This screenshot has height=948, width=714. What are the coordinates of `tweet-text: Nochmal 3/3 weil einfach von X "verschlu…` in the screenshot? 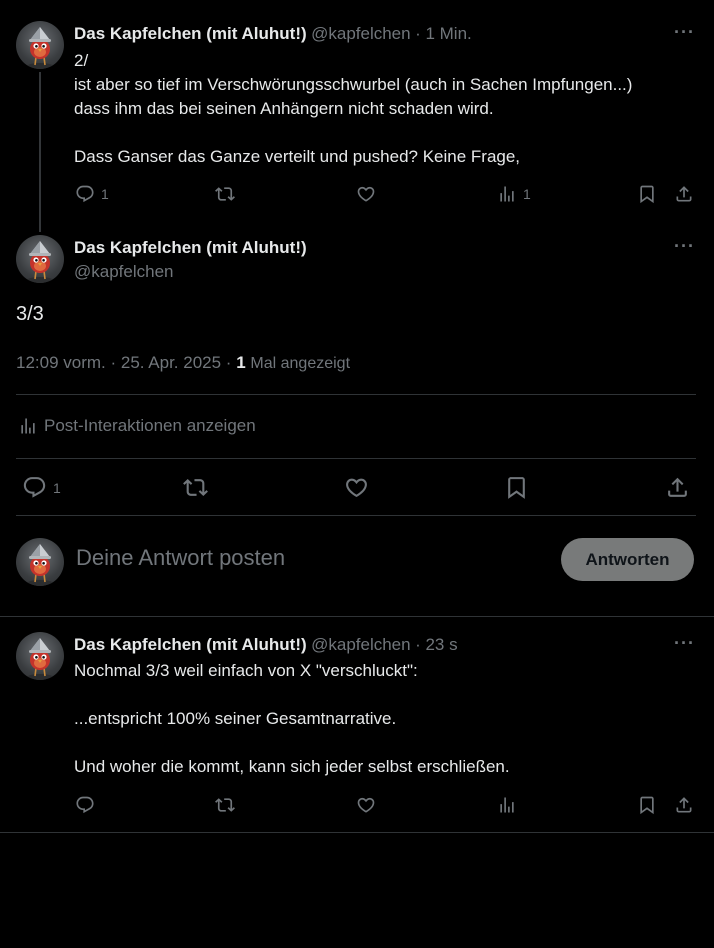 It's located at (292, 718).